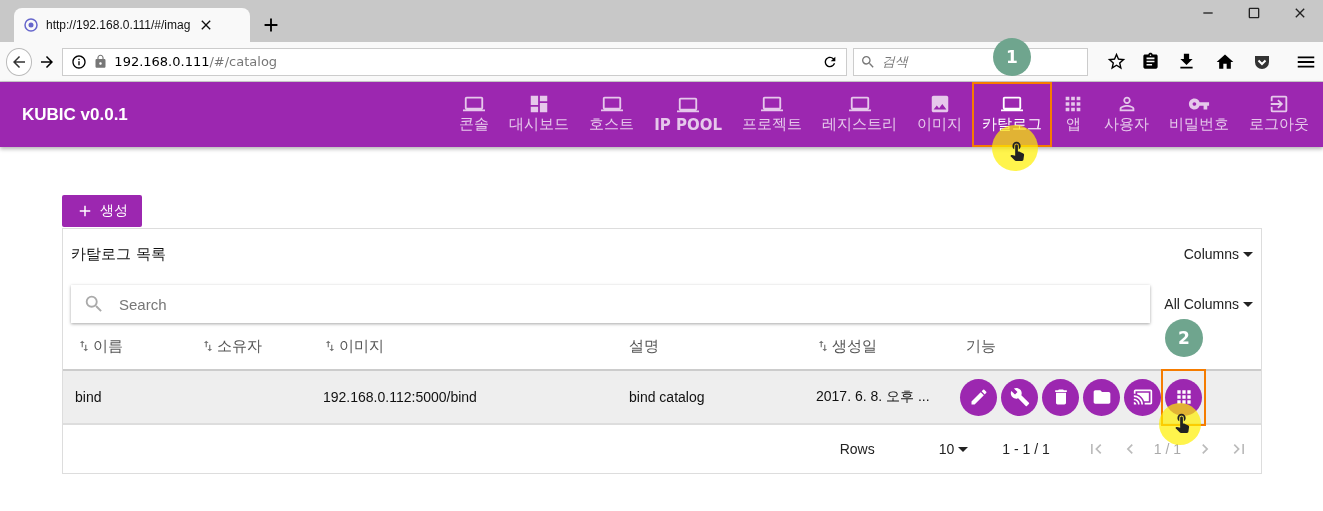  Describe the element at coordinates (79, 61) in the screenshot. I see `info-icon` at that location.